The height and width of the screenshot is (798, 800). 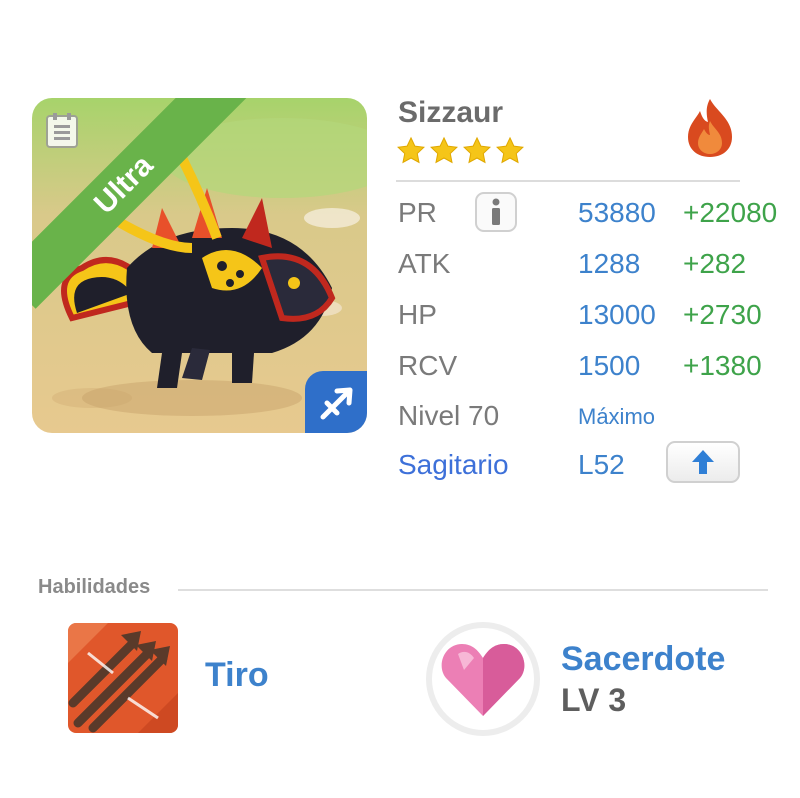 What do you see at coordinates (568, 181) in the screenshot?
I see `header-divider` at bounding box center [568, 181].